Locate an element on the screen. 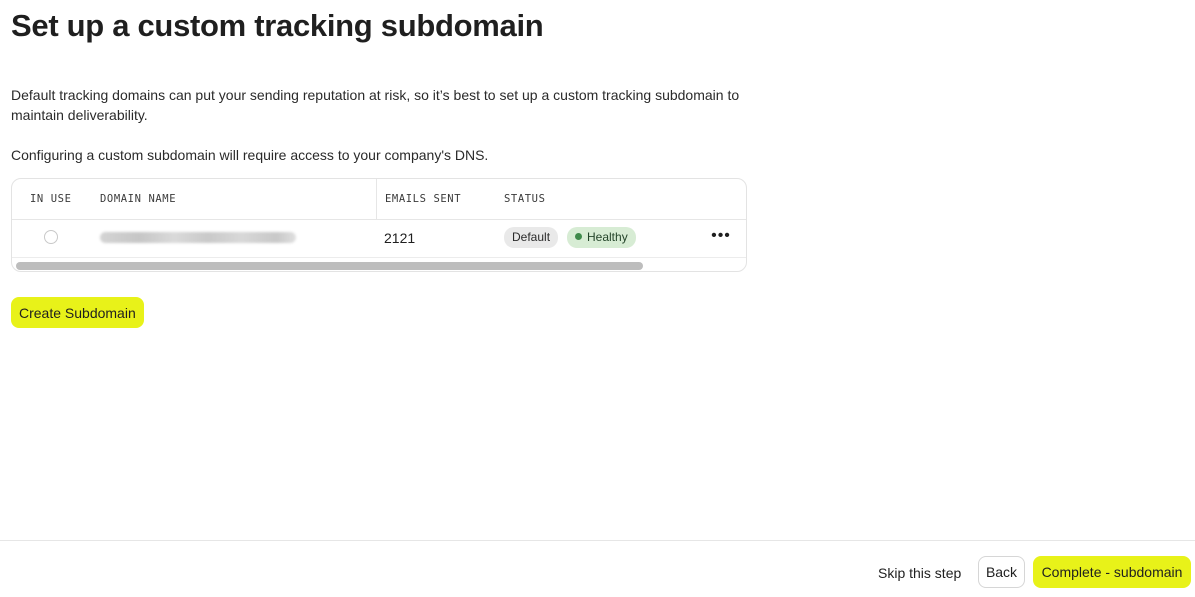 This screenshot has height=597, width=1195. more-horizontal-icon: ••• is located at coordinates (721, 236).